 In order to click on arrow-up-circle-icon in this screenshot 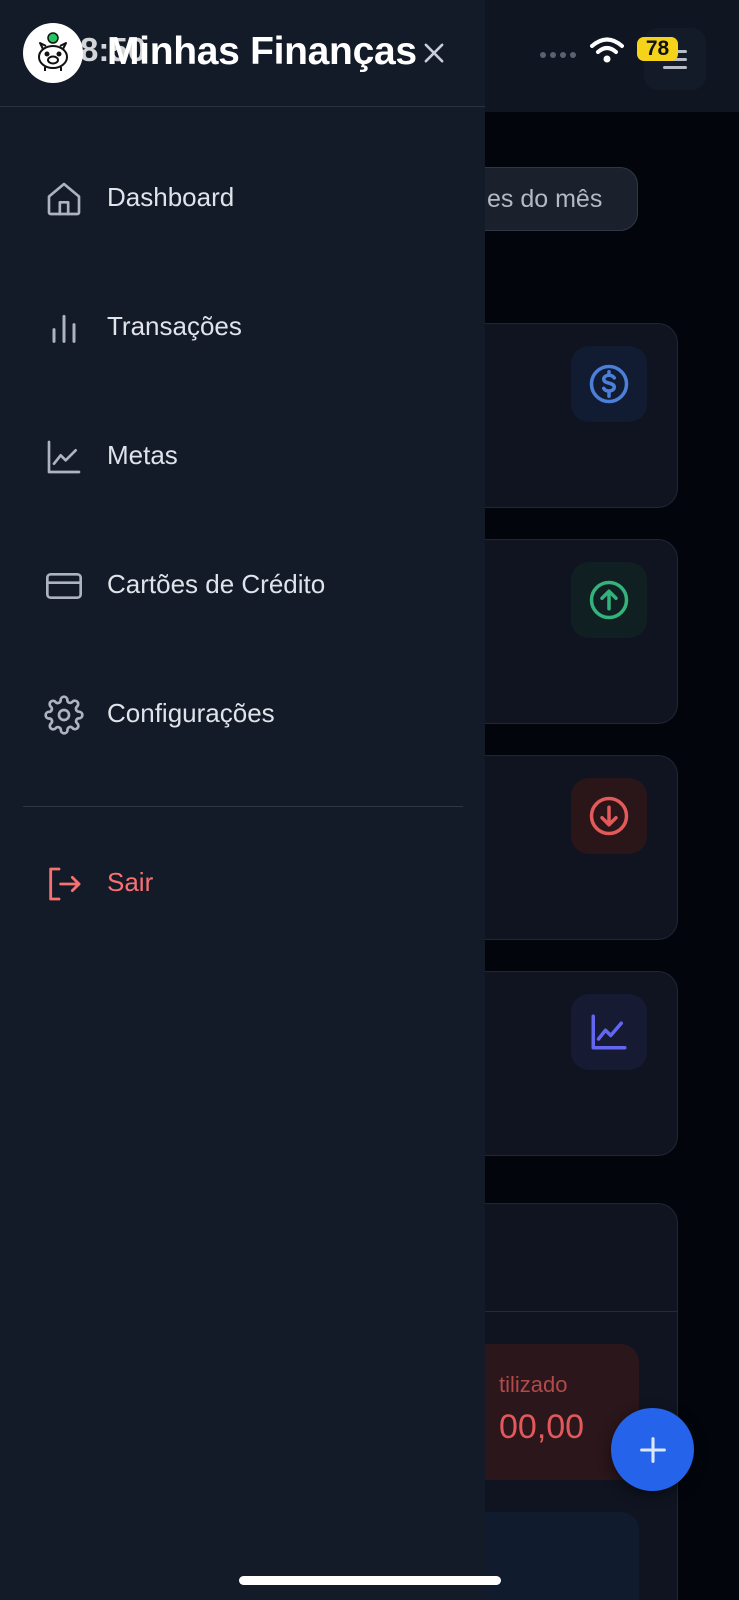, I will do `click(609, 600)`.